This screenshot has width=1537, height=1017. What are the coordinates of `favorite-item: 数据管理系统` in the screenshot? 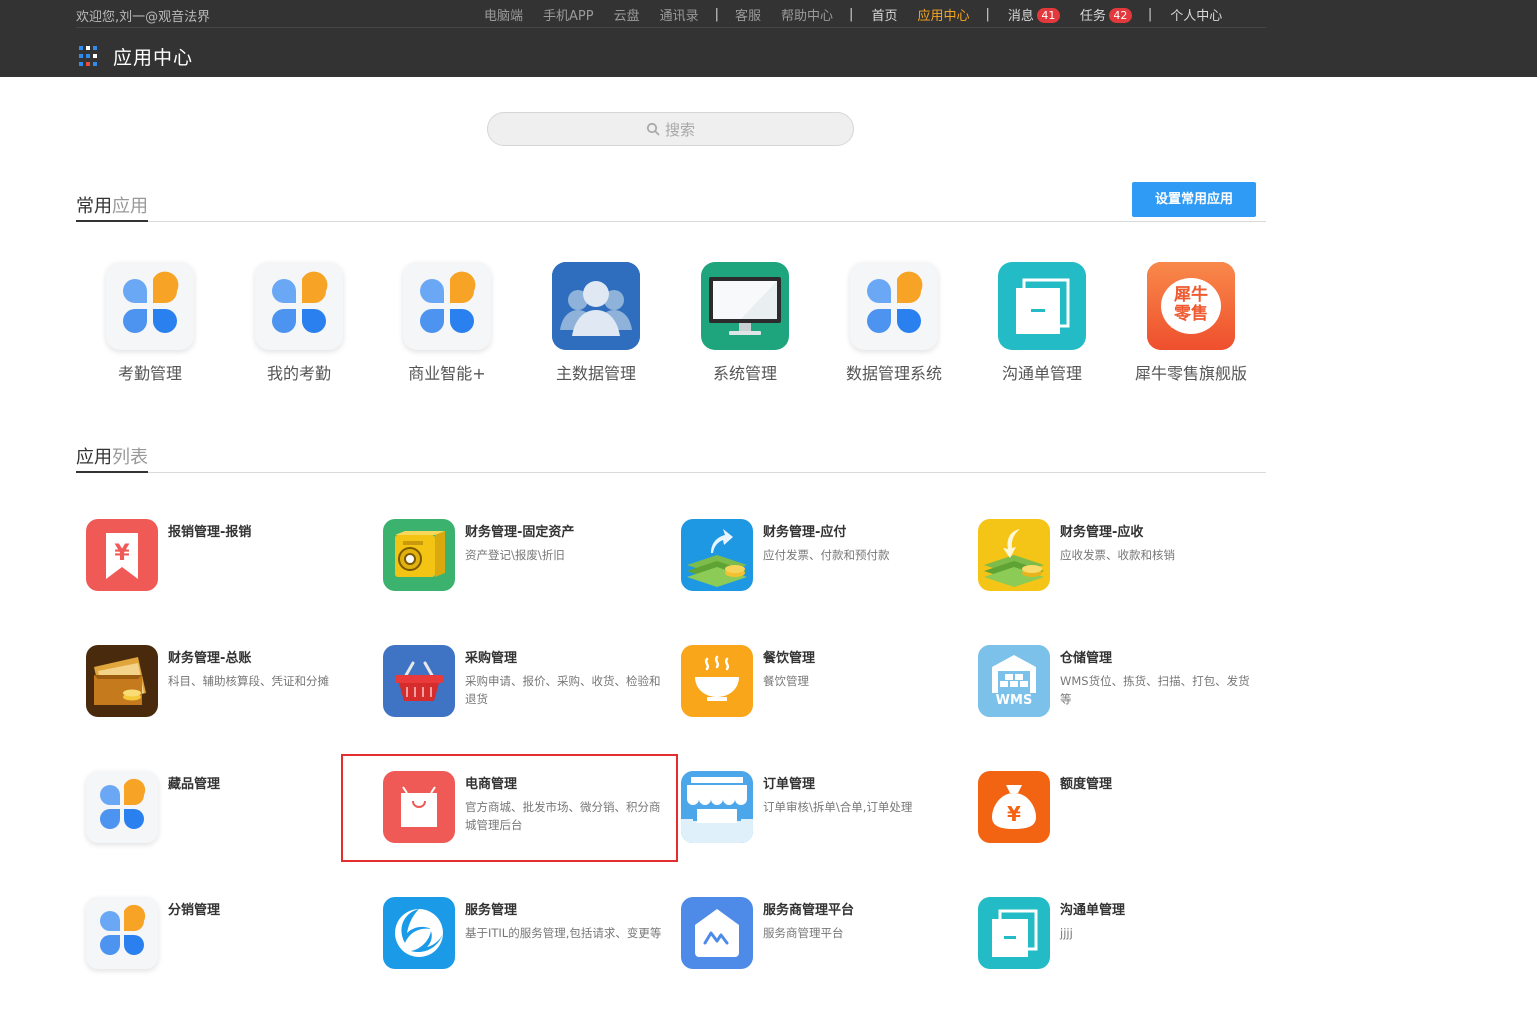 It's located at (894, 323).